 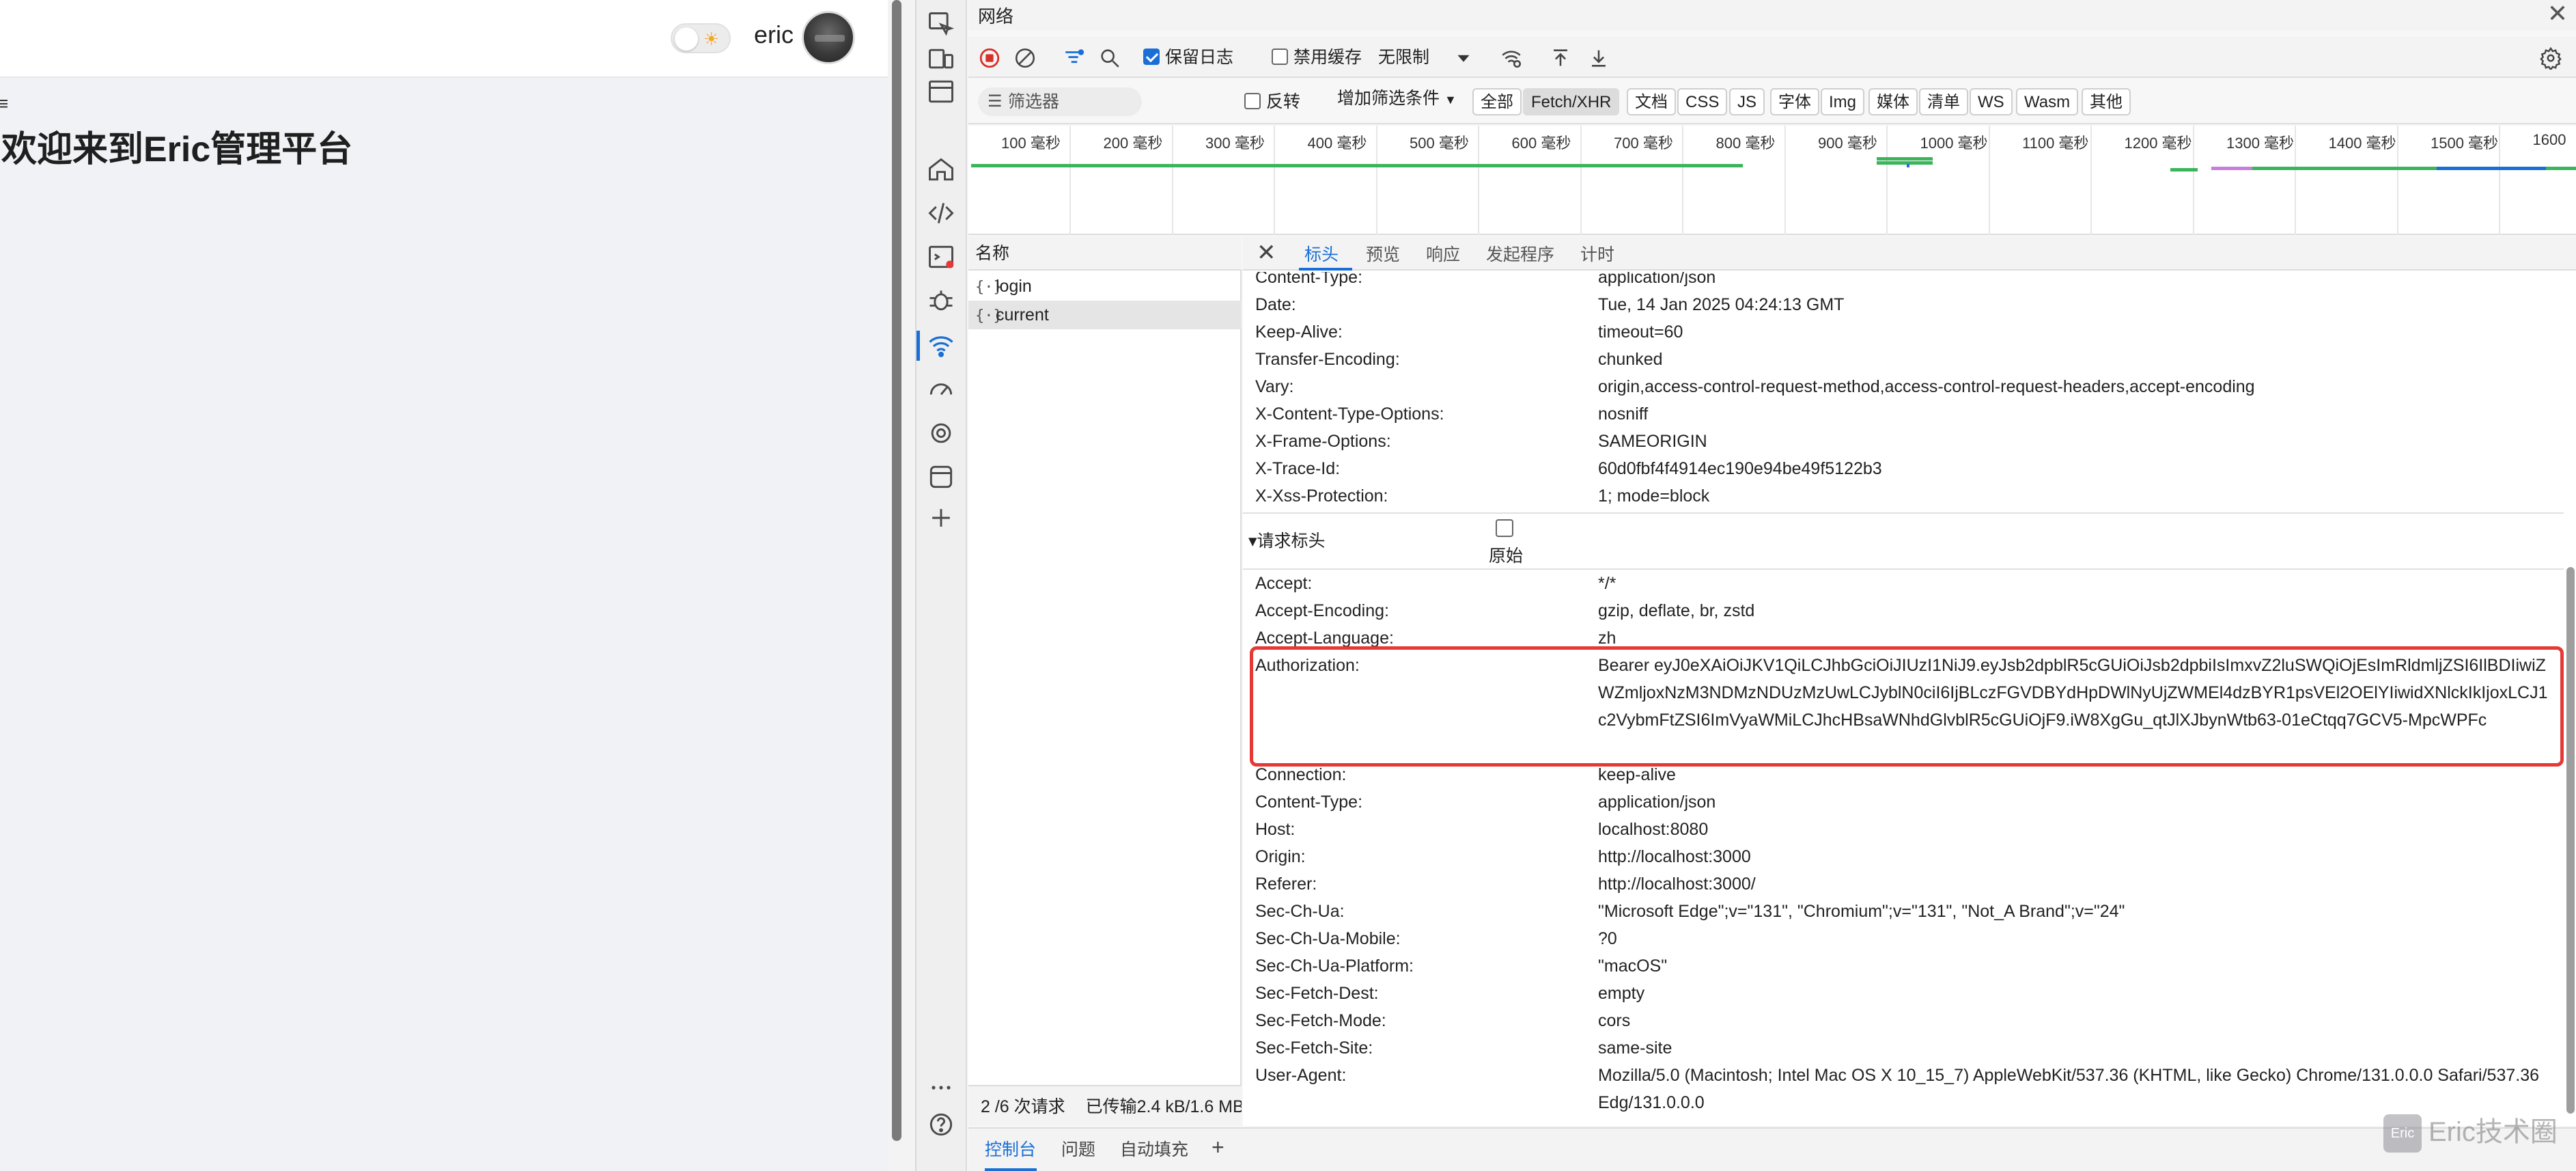 What do you see at coordinates (1074, 57) in the screenshot?
I see `filter-toggle-icon` at bounding box center [1074, 57].